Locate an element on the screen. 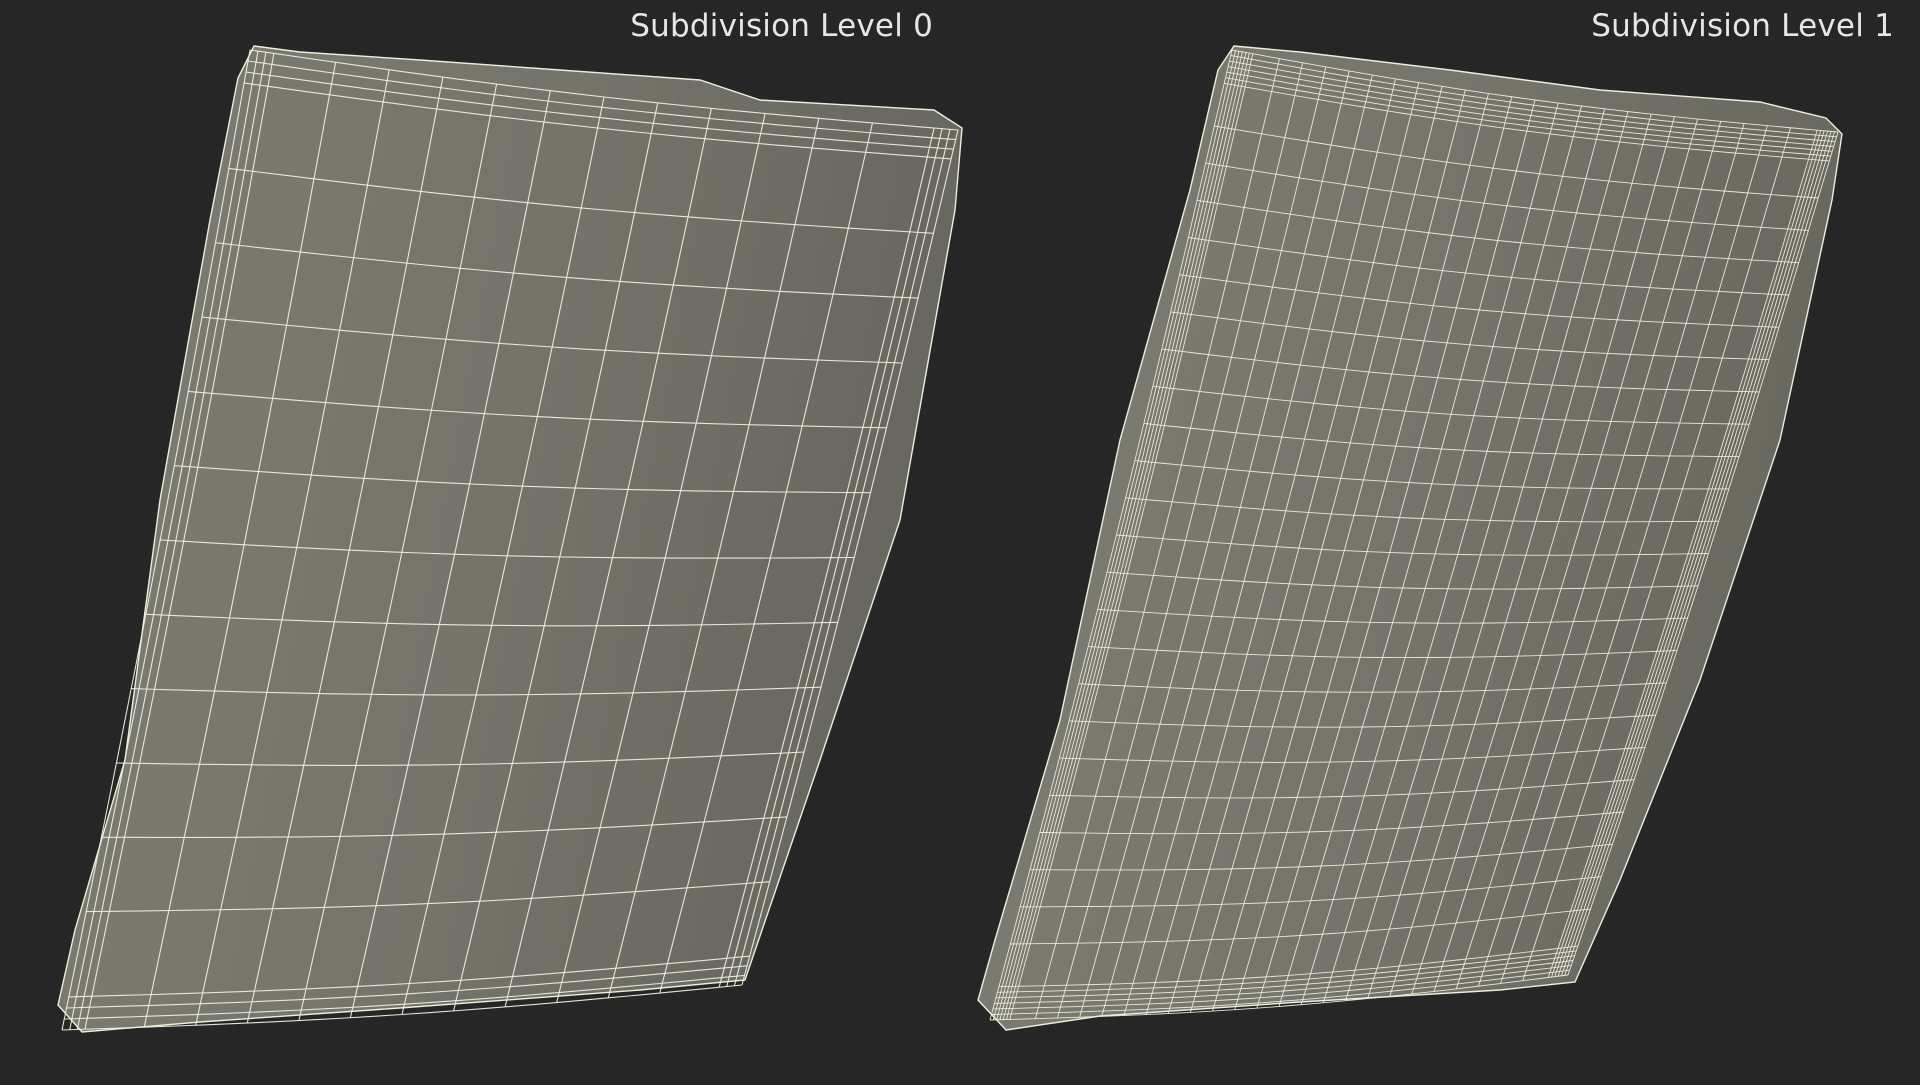 The height and width of the screenshot is (1085, 1920). panel-caption-level-1: Subdivision Level 1 is located at coordinates (1742, 26).